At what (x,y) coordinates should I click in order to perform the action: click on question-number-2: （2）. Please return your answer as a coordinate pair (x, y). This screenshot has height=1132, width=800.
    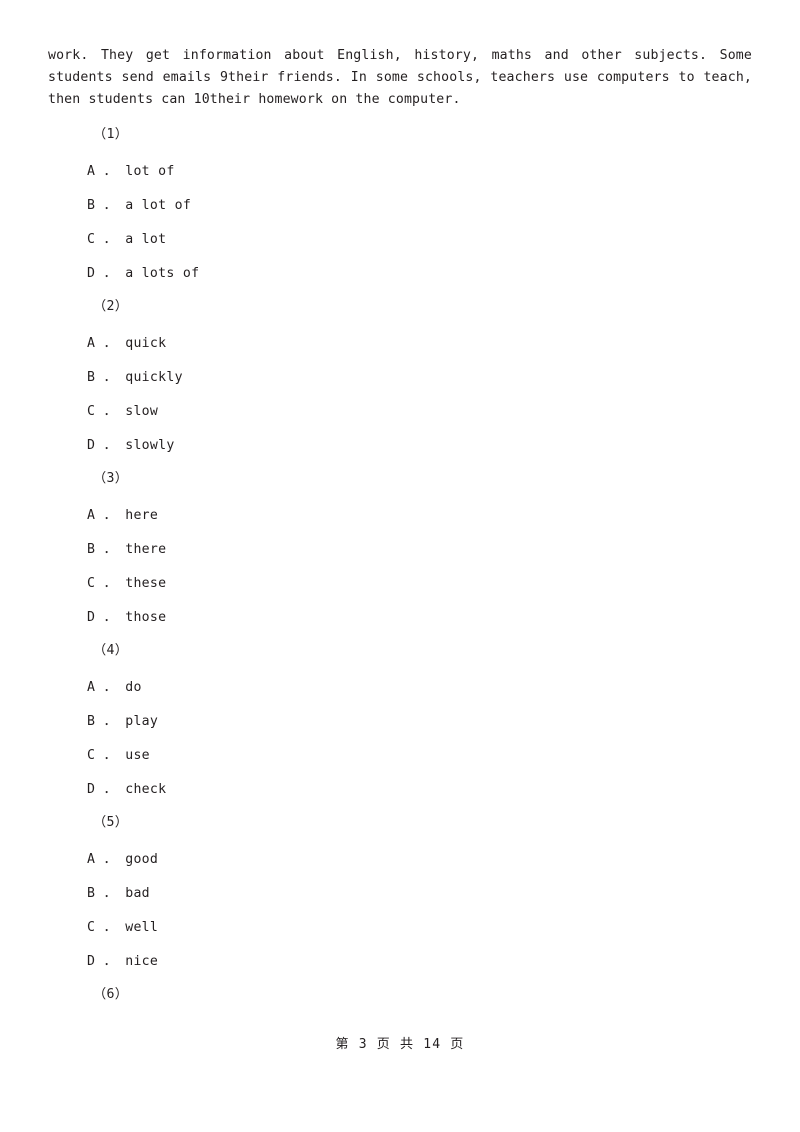
    Looking at the image, I should click on (111, 307).